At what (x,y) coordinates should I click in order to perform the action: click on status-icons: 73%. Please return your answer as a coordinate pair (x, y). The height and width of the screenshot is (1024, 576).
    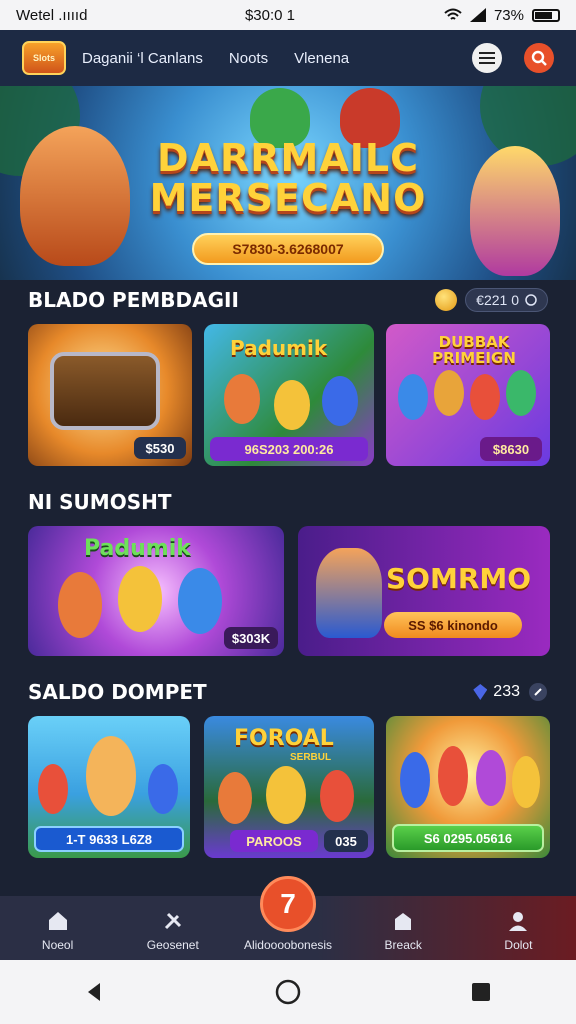
    Looking at the image, I should click on (502, 15).